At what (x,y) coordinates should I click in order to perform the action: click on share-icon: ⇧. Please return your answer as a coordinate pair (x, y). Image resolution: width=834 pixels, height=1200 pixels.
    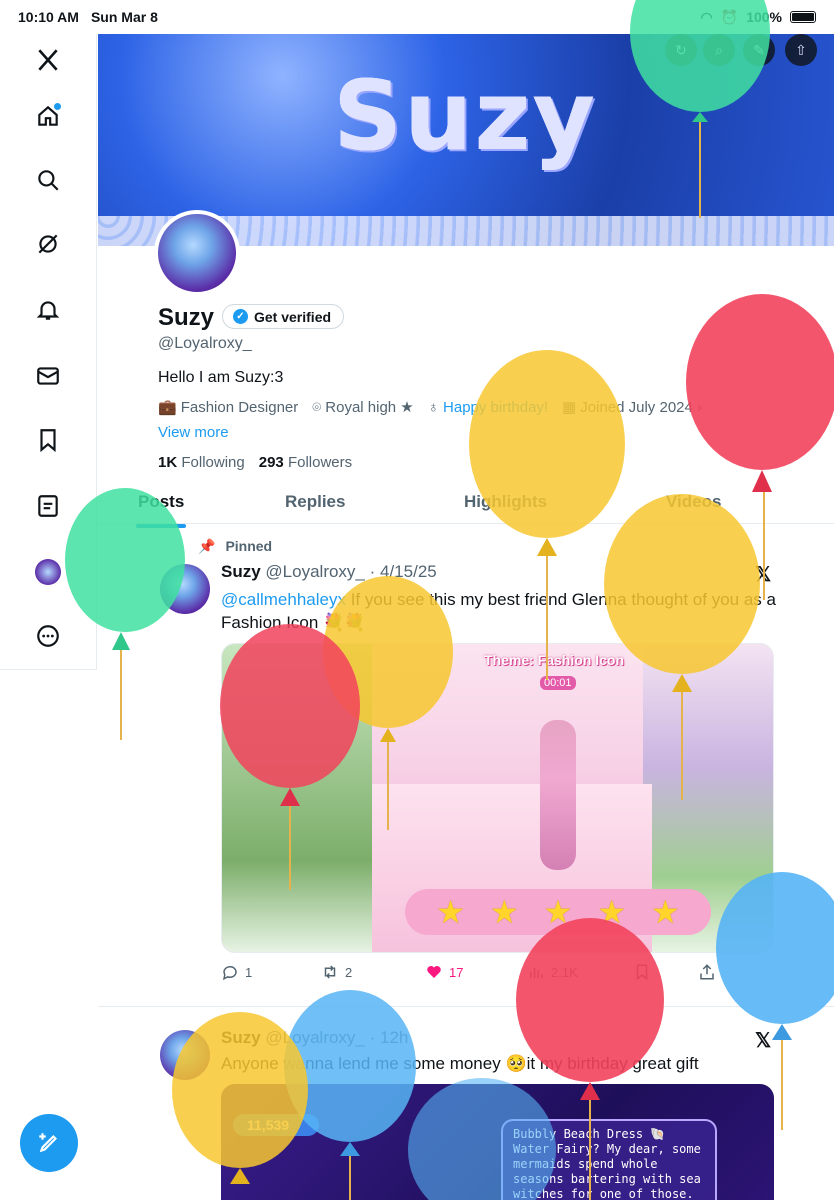
    Looking at the image, I should click on (801, 50).